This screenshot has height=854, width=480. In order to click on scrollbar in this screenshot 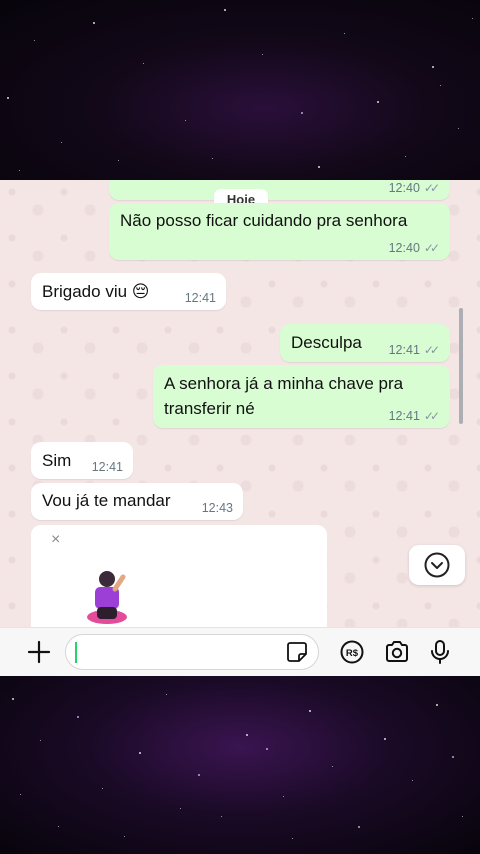, I will do `click(461, 366)`.